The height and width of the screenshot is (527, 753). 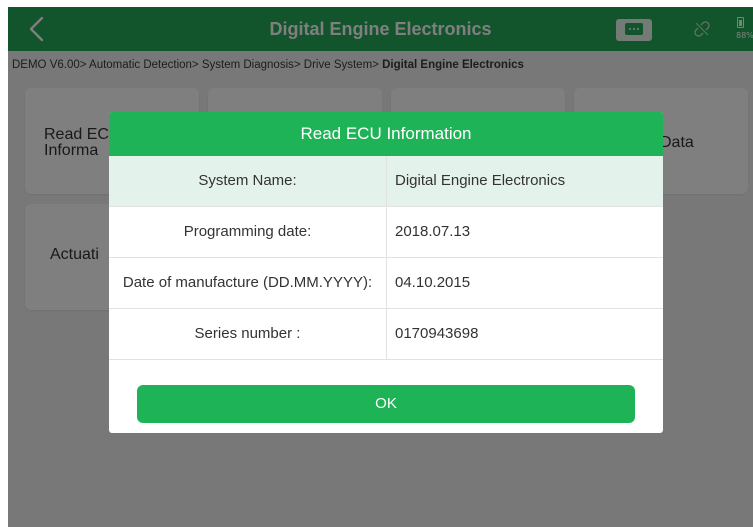 I want to click on info-row-system-name: System Name: Digital Engine Electronics, so click(x=386, y=181).